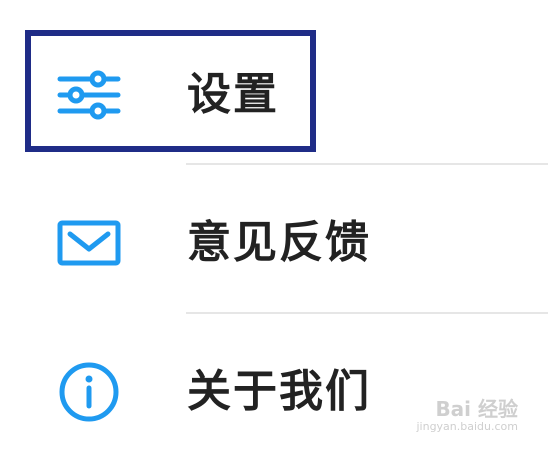 Image resolution: width=548 pixels, height=467 pixels. Describe the element at coordinates (89, 95) in the screenshot. I see `sliders-icon` at that location.